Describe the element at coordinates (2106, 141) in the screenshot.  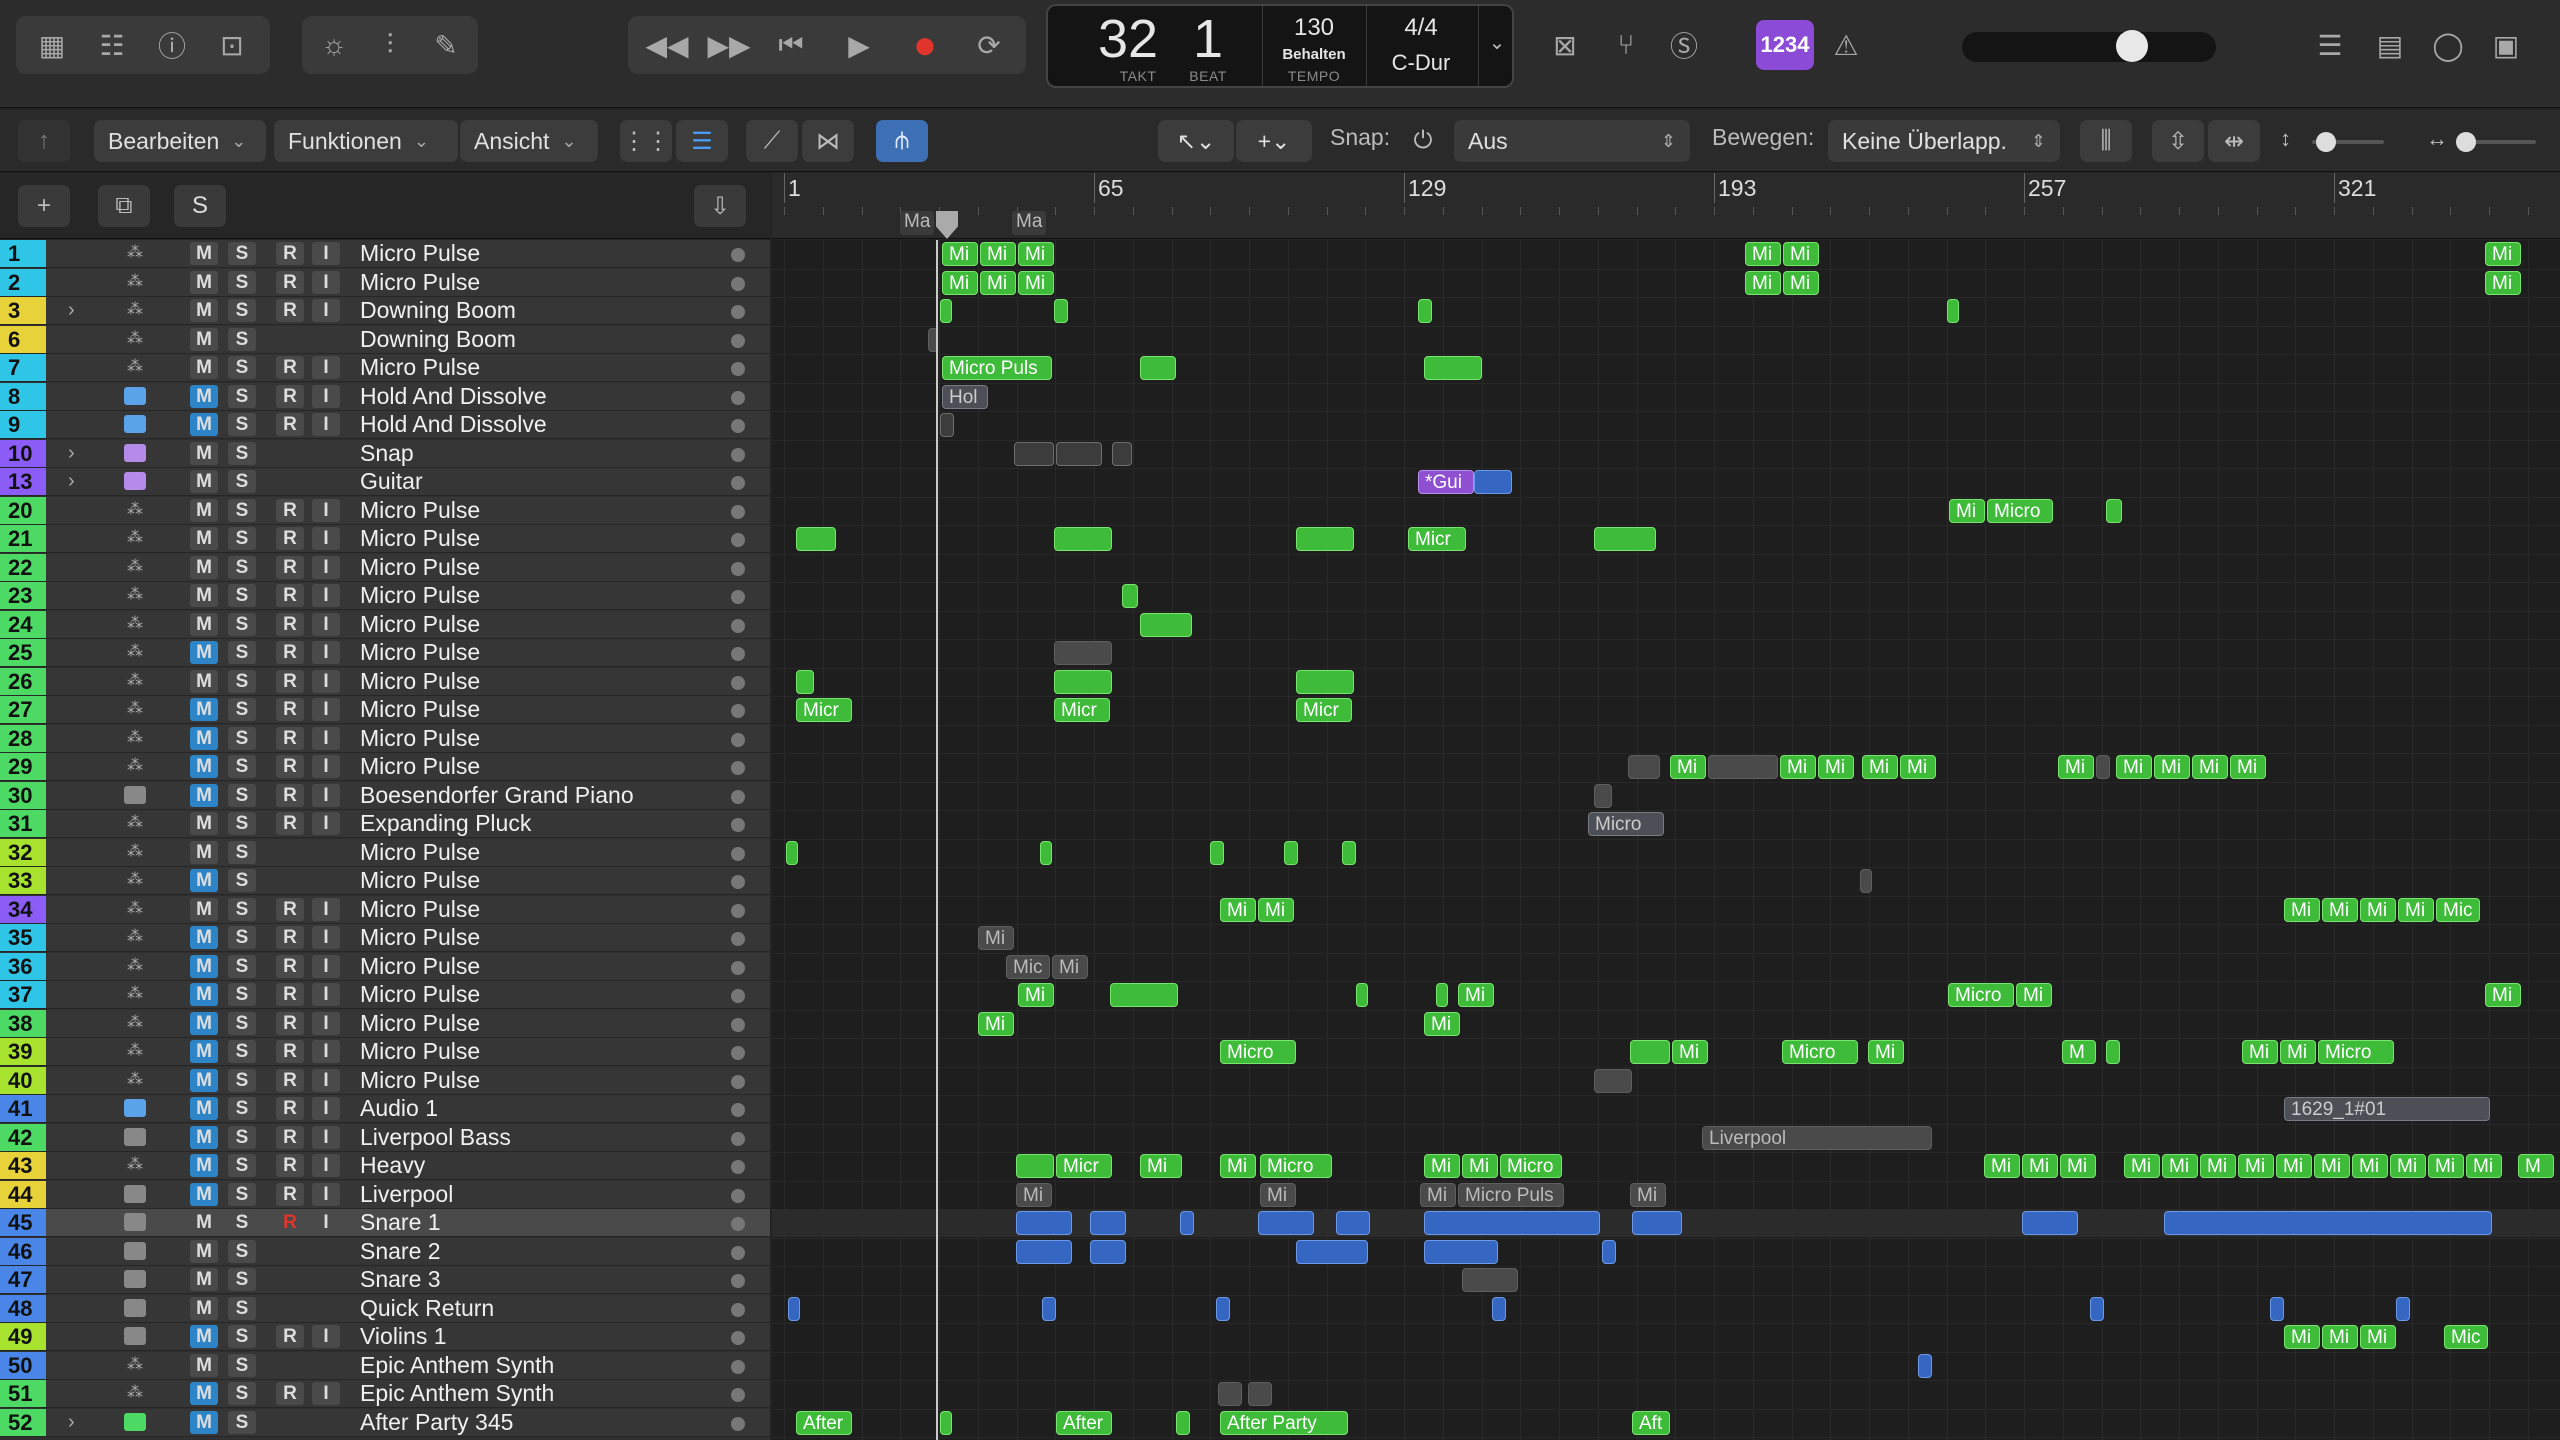
I see `waveform-zoom-icon: ⫼` at that location.